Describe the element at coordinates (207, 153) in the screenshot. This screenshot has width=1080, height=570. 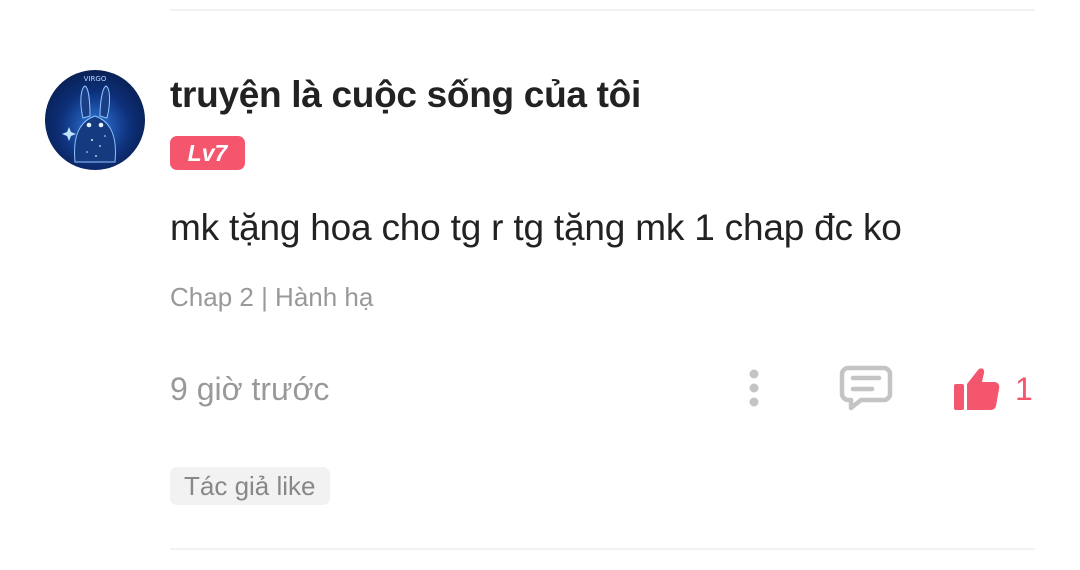
I see `level-badge: Lv7` at that location.